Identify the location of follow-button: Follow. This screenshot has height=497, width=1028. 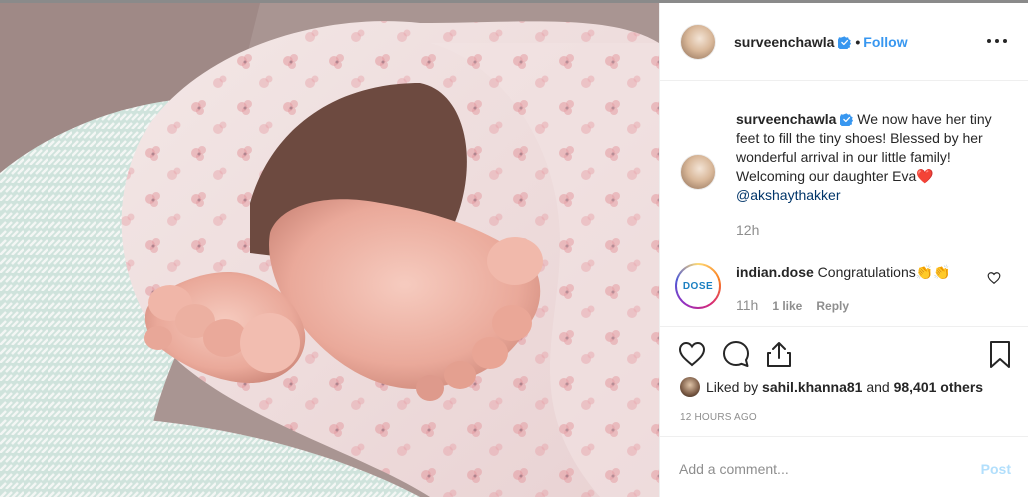
(885, 42).